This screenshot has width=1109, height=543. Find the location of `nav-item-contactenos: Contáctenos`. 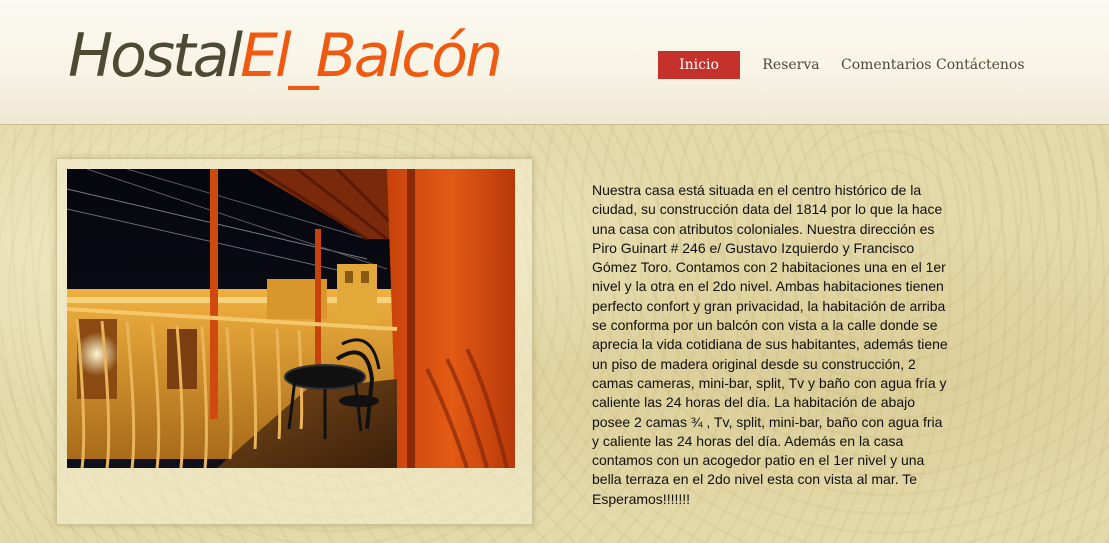

nav-item-contactenos: Contáctenos is located at coordinates (980, 65).